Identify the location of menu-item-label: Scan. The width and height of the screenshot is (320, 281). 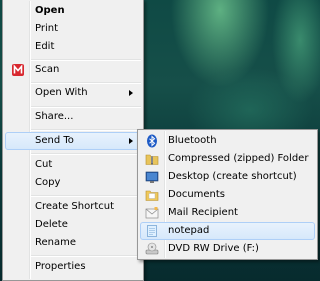
(47, 69).